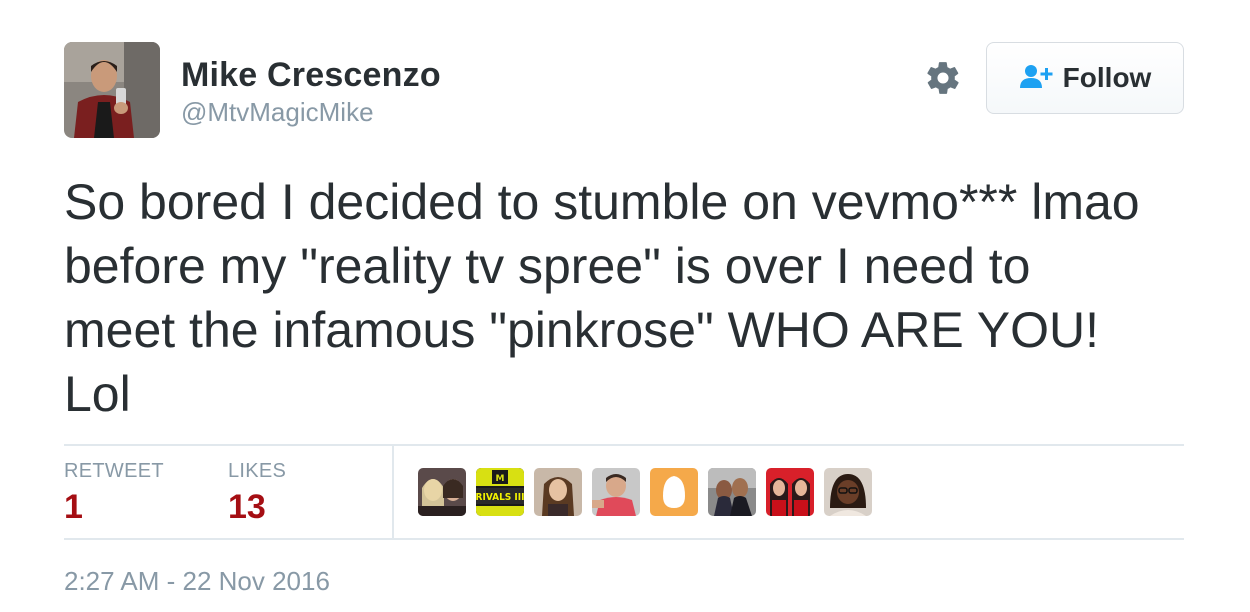  What do you see at coordinates (197, 581) in the screenshot?
I see `timestamp: 2:27 AM - 22 Nov 2016` at bounding box center [197, 581].